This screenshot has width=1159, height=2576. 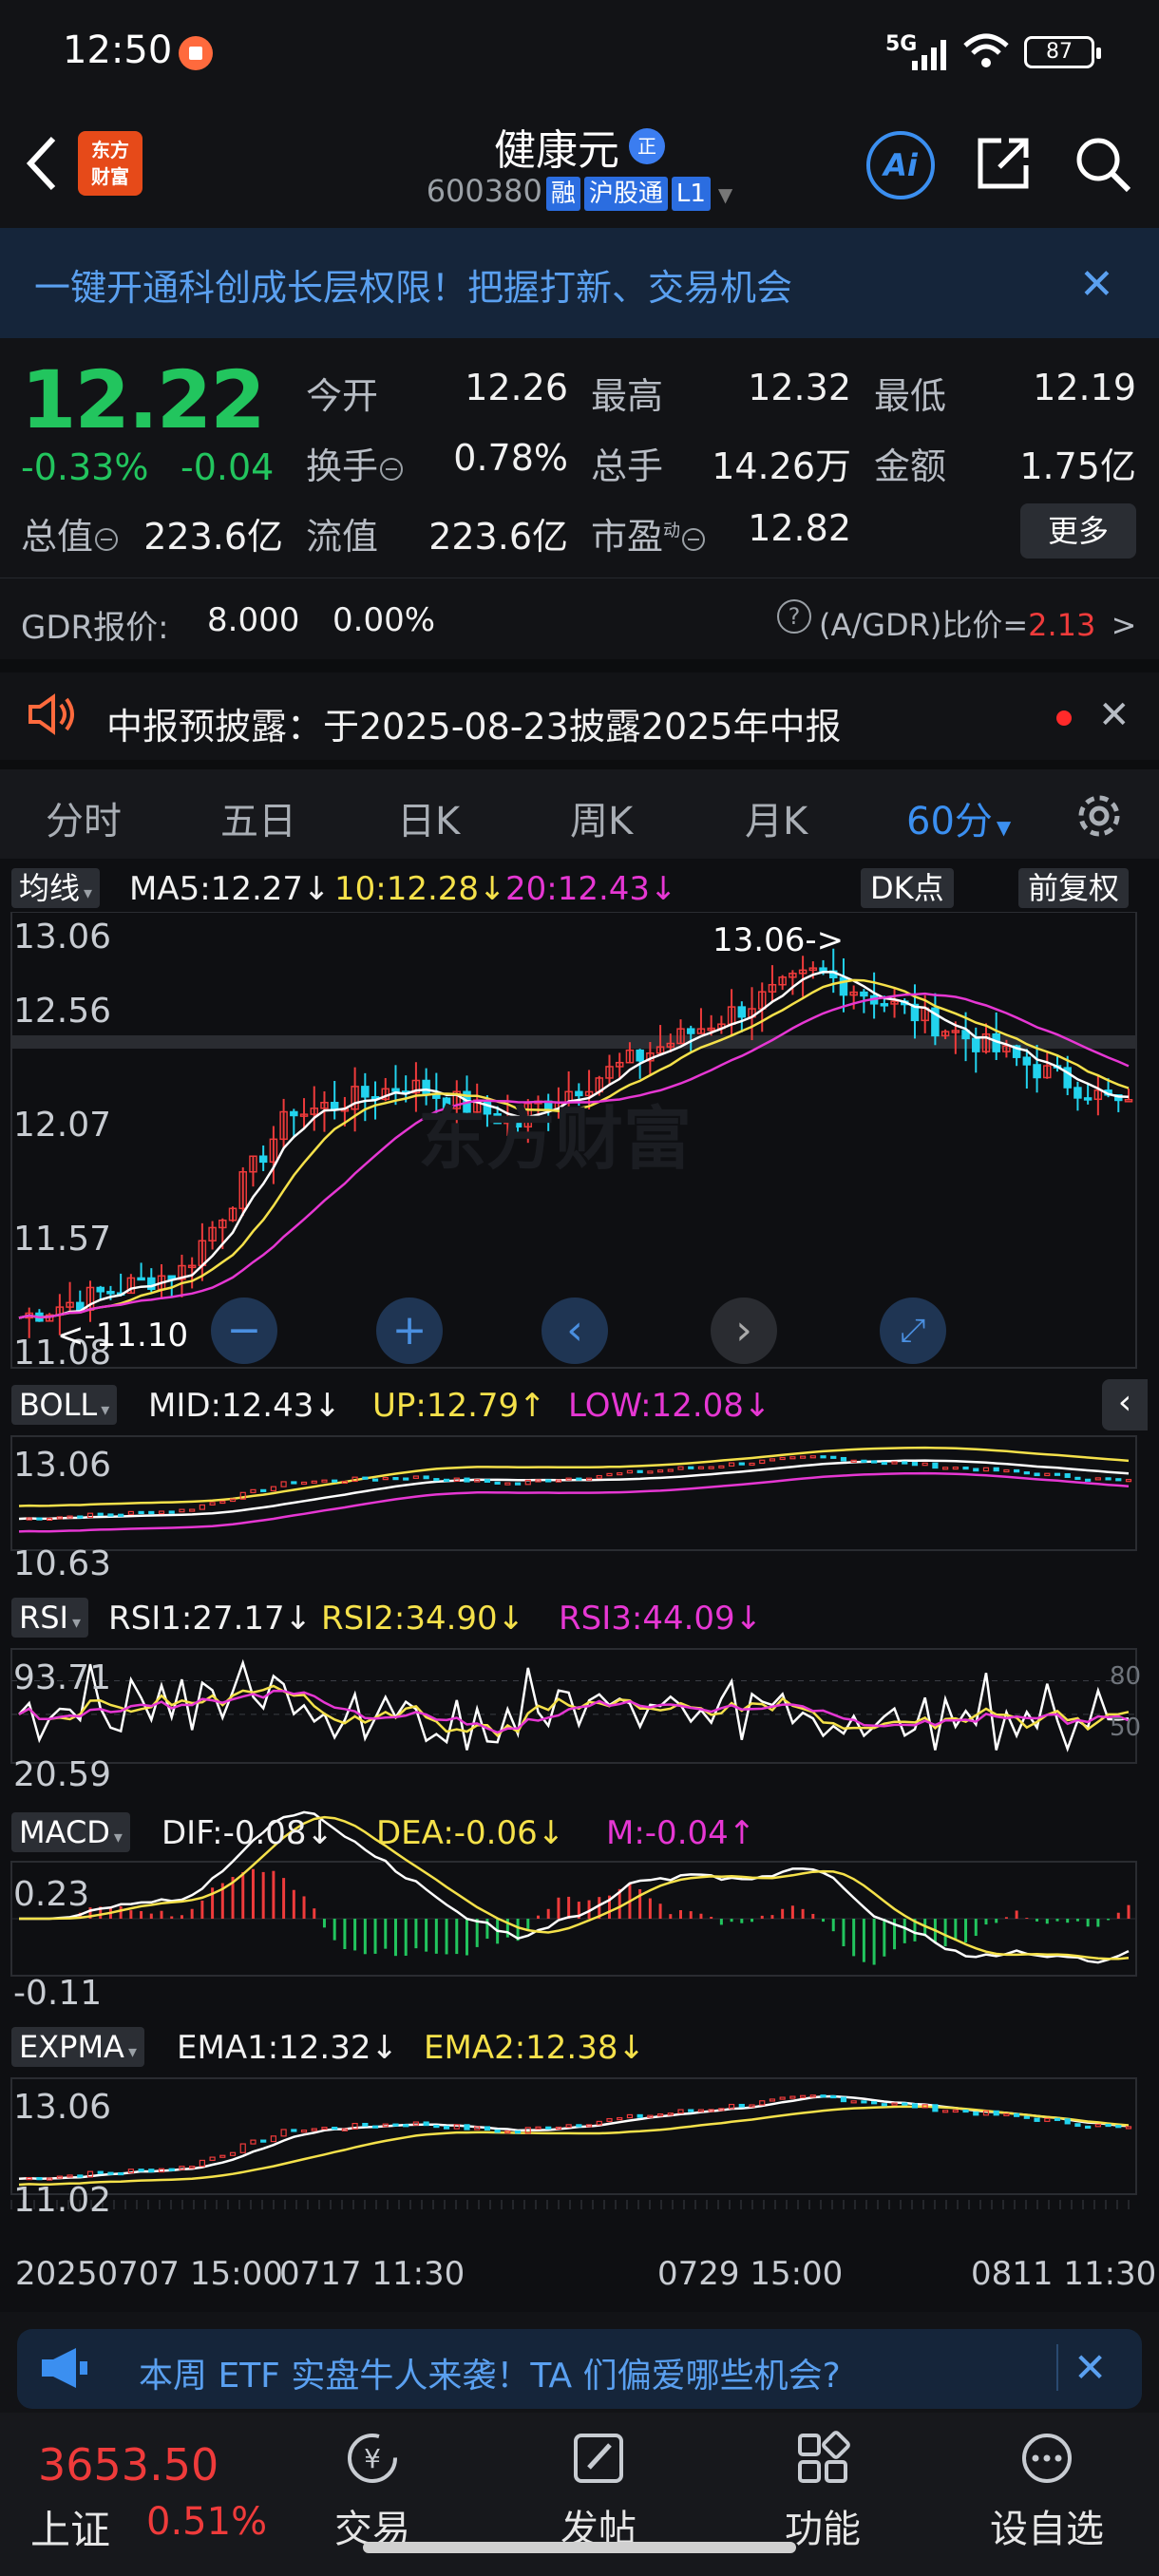 I want to click on ema2-line, so click(x=574, y=2146).